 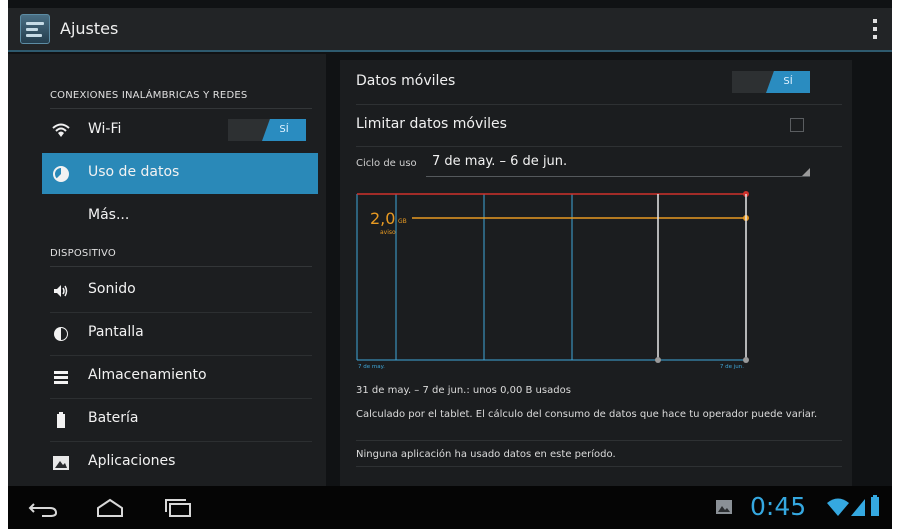 I want to click on sidebar-item-data-usage: Uso de datos, so click(x=180, y=173).